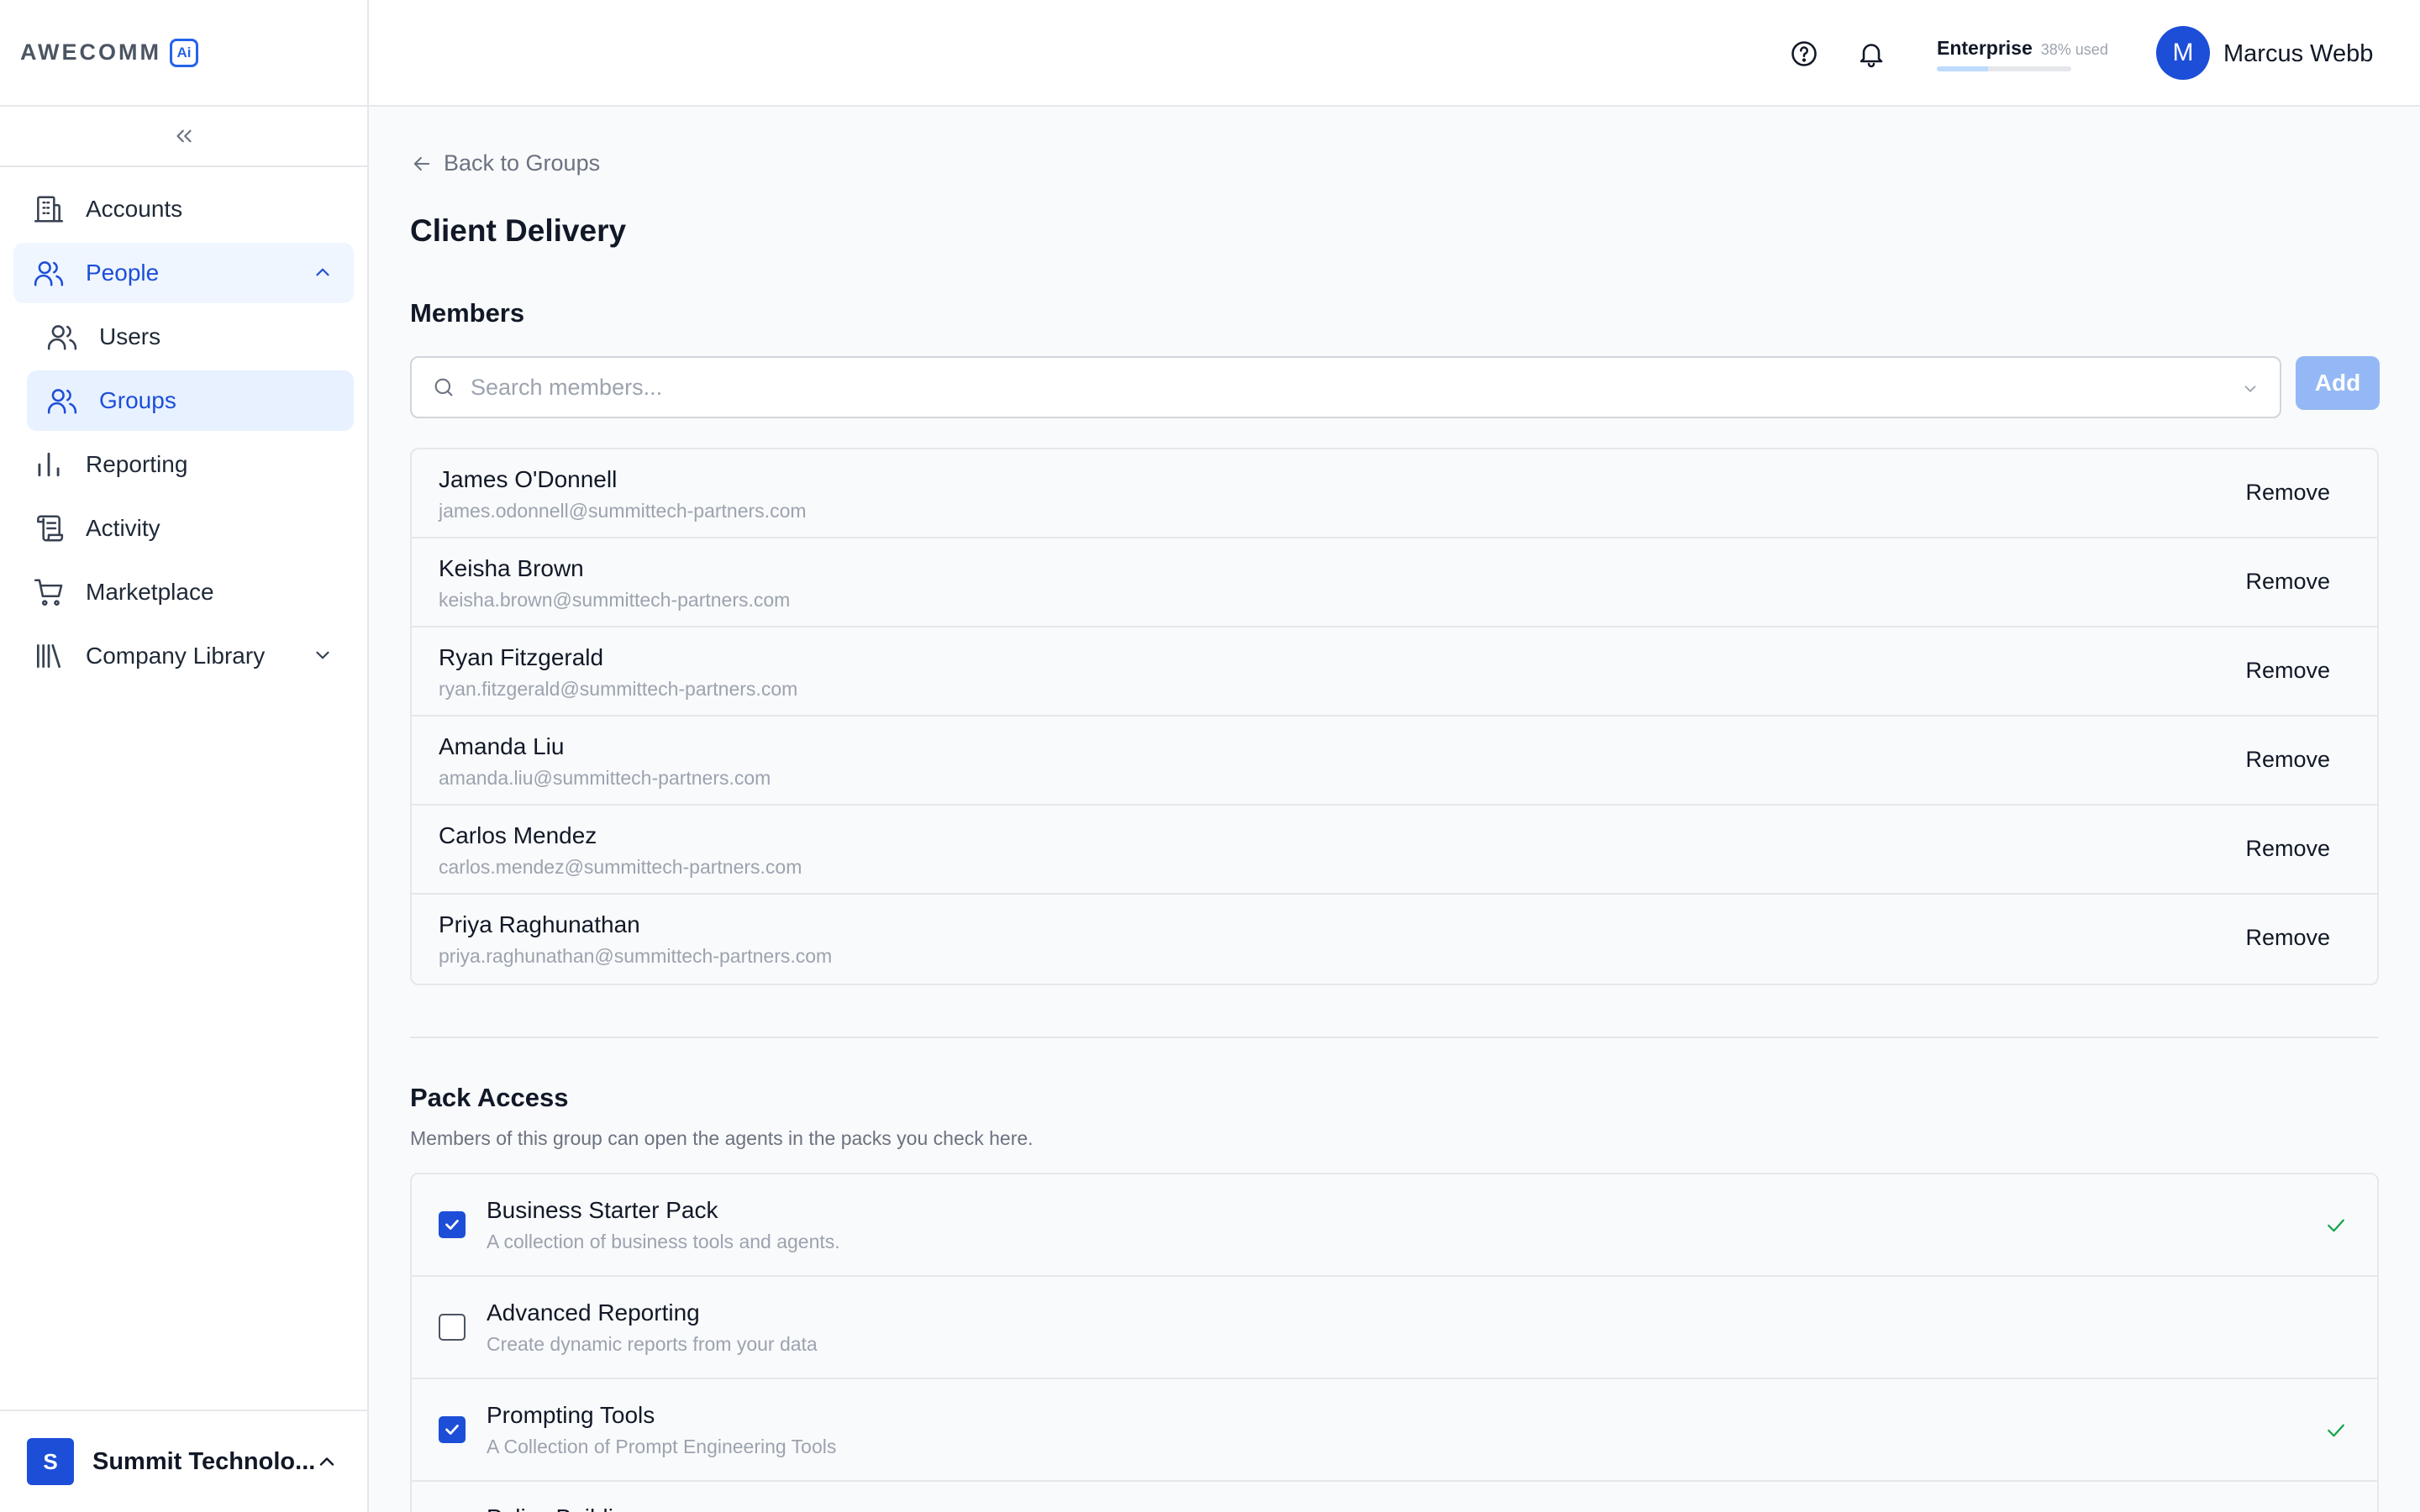  Describe the element at coordinates (130, 336) in the screenshot. I see `sidebar-item-label: Users` at that location.